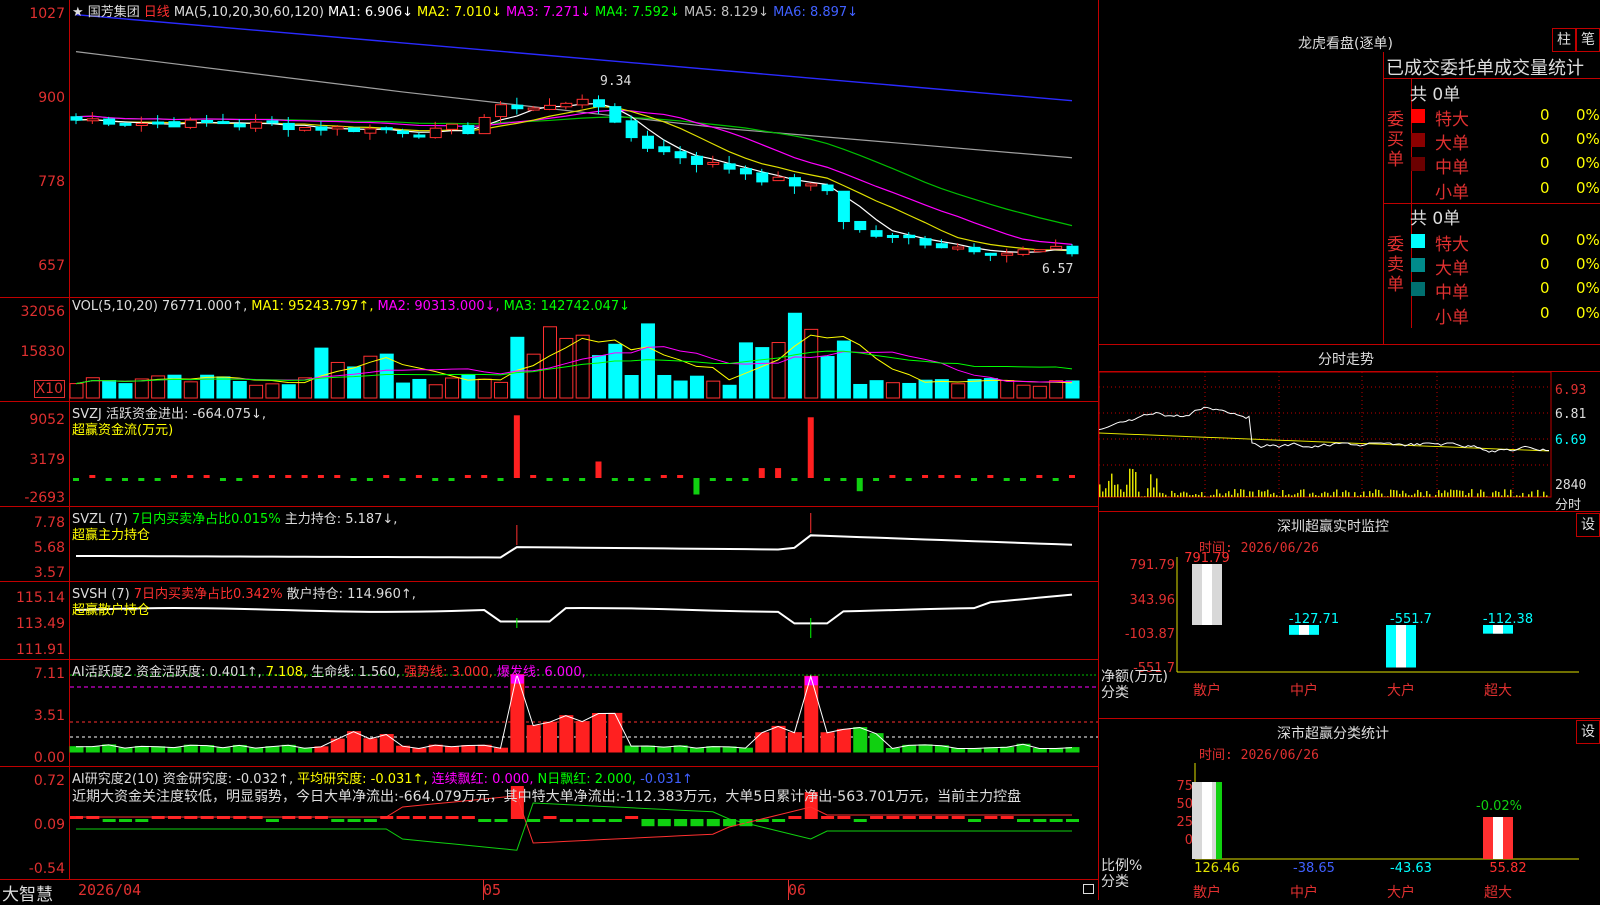 The image size is (1600, 905). I want to click on volume-ma-line, so click(574, 367).